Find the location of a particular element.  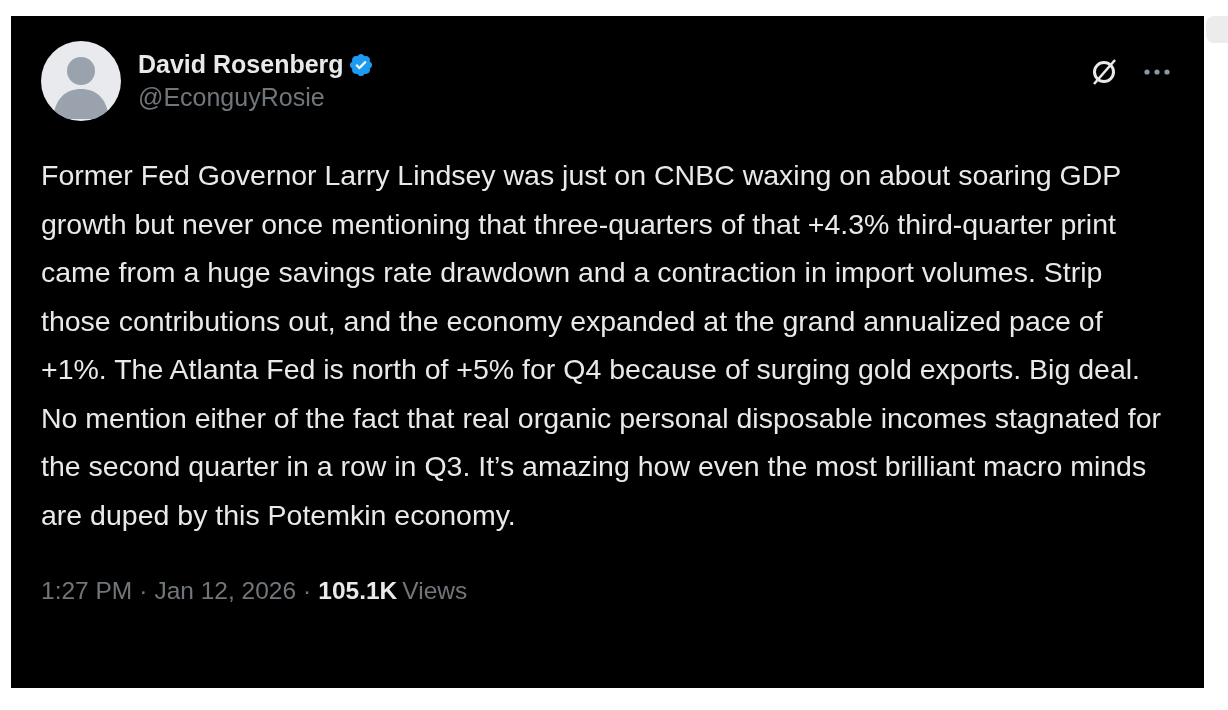

author-name: David Rosenberg is located at coordinates (241, 64).